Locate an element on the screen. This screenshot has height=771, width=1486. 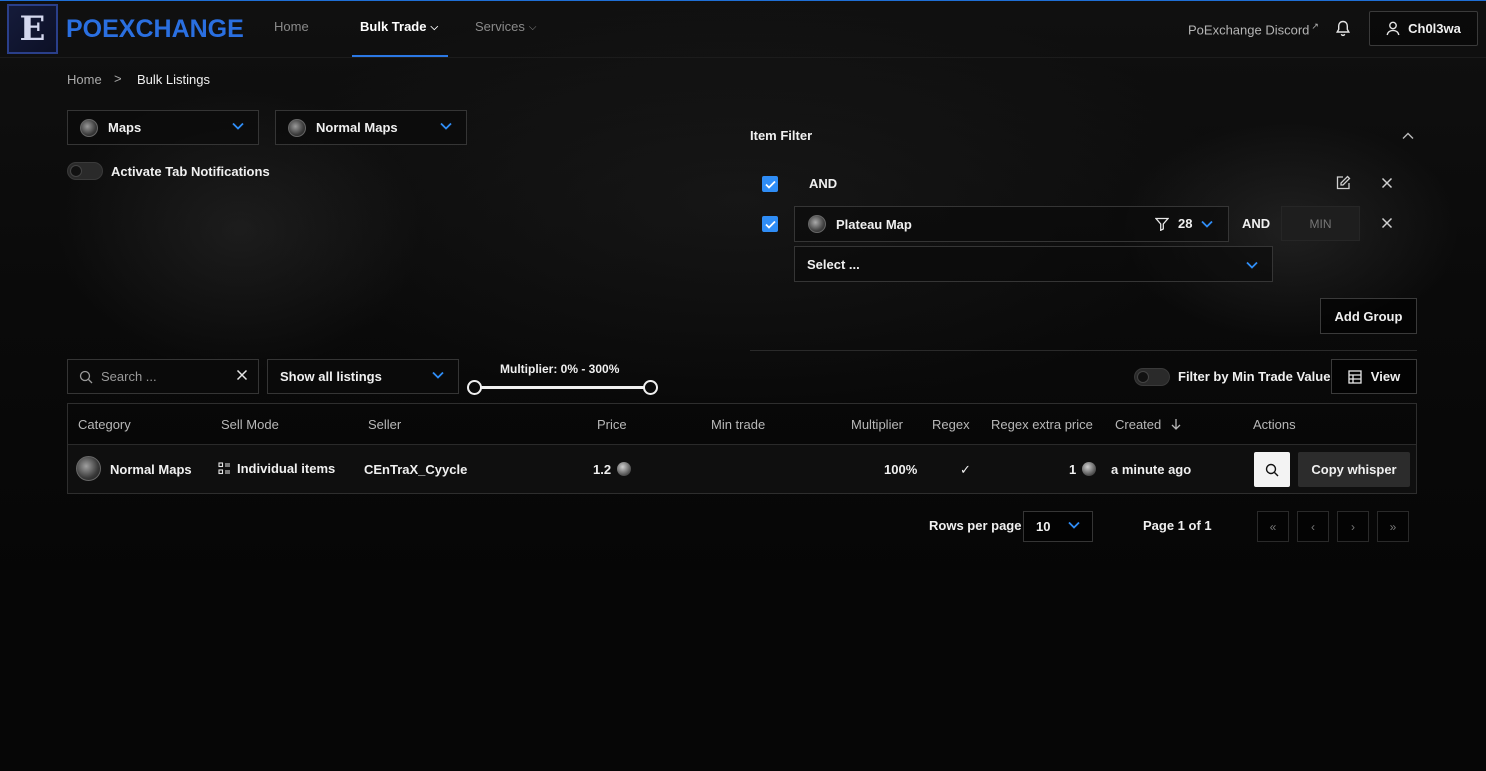
header-created: Created is located at coordinates (1148, 424).